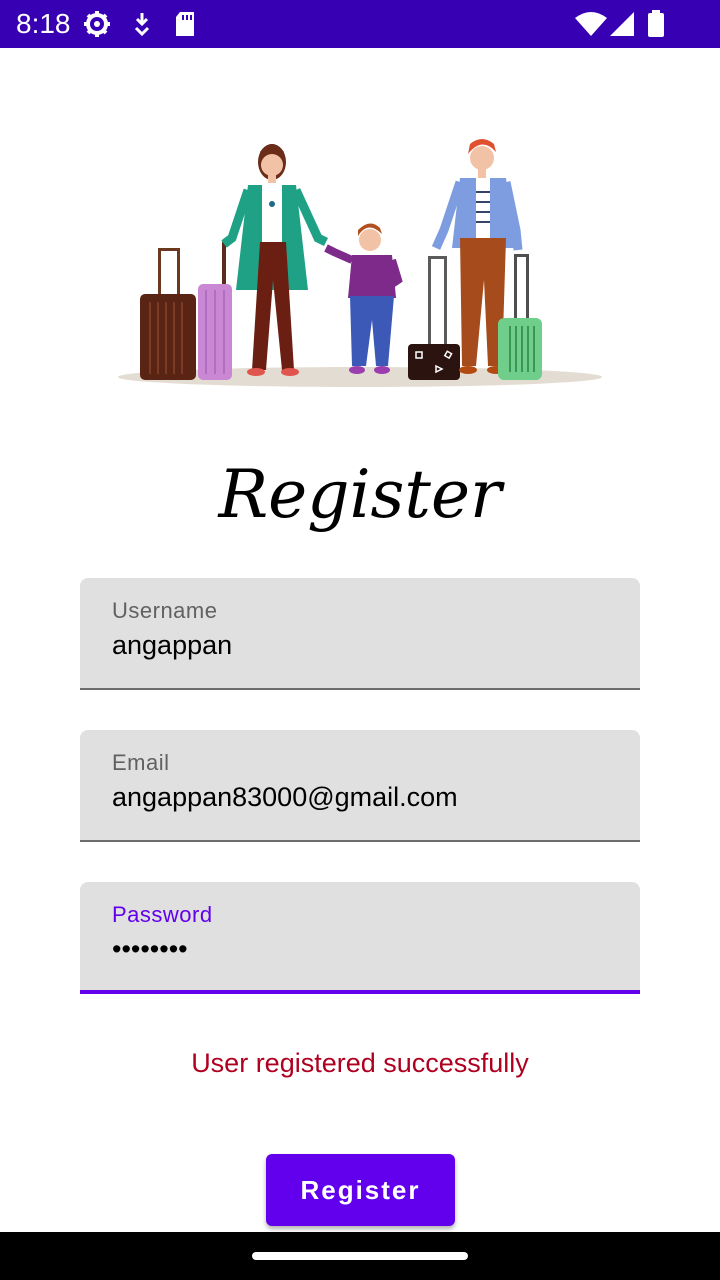  Describe the element at coordinates (172, 645) in the screenshot. I see `username-input: angappan` at that location.